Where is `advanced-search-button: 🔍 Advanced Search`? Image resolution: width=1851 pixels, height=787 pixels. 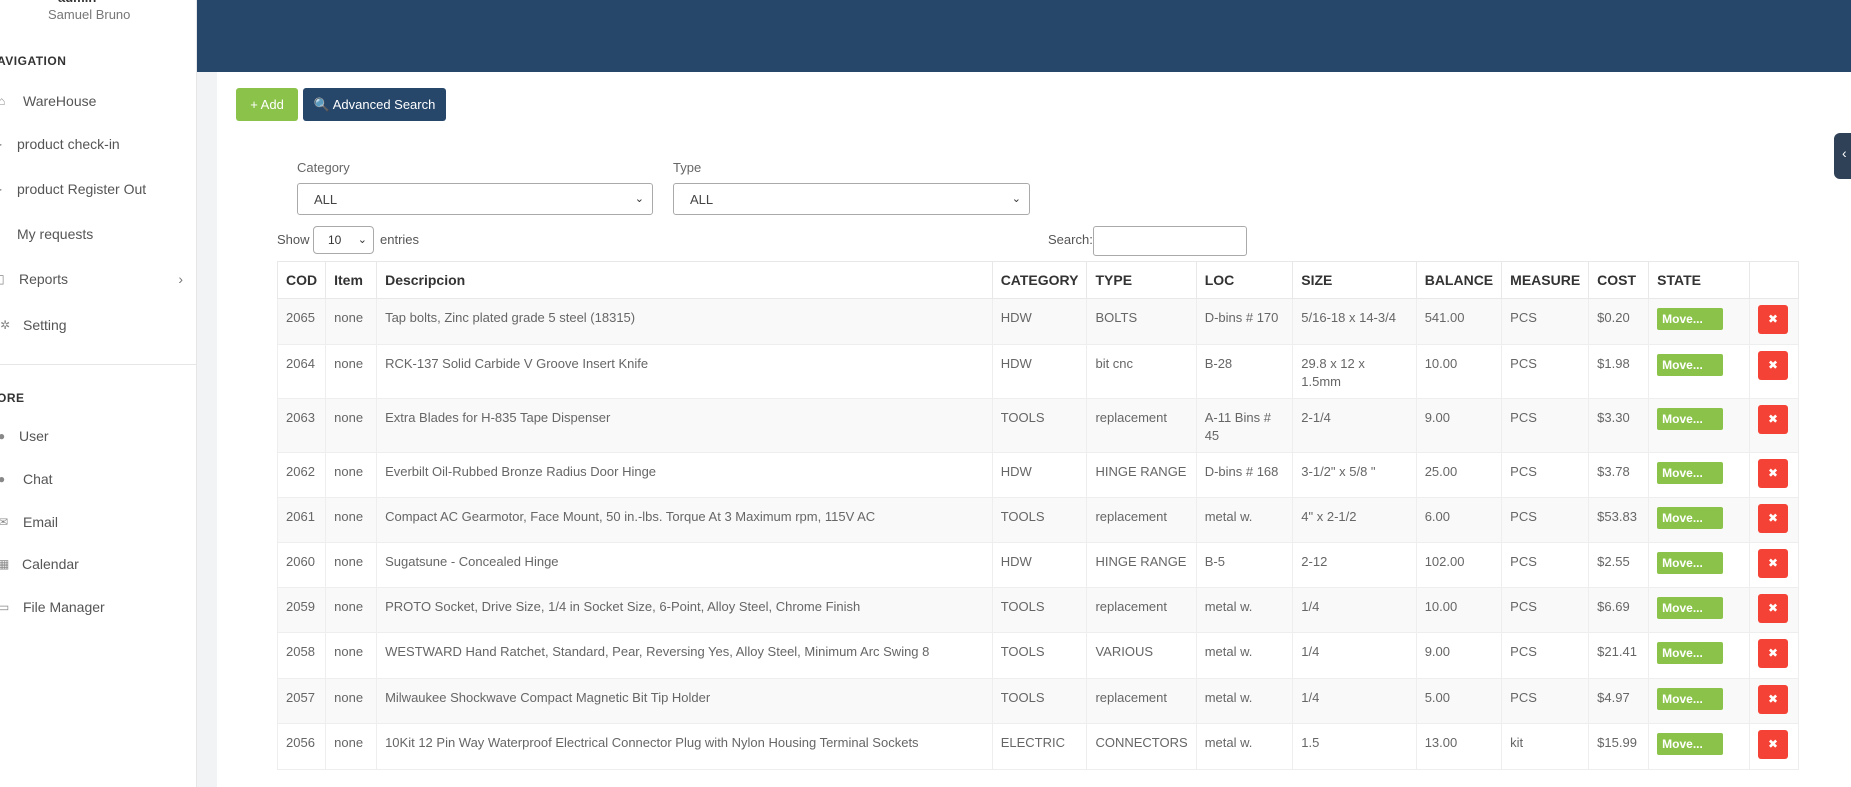 advanced-search-button: 🔍 Advanced Search is located at coordinates (374, 104).